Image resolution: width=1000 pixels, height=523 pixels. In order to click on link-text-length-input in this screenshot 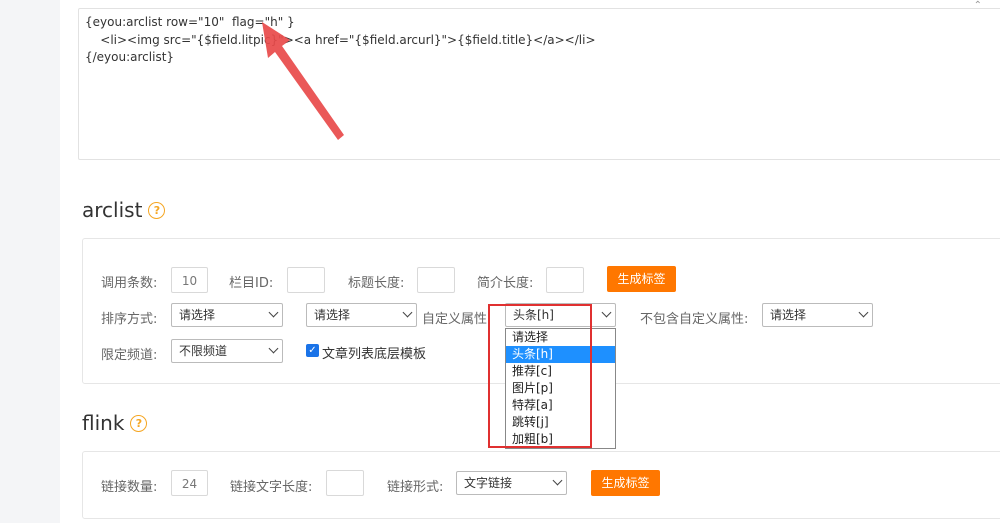, I will do `click(345, 483)`.